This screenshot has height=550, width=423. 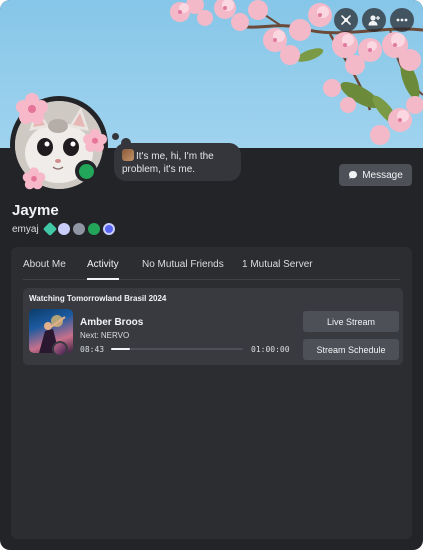 I want to click on voice-call-button, so click(x=346, y=20).